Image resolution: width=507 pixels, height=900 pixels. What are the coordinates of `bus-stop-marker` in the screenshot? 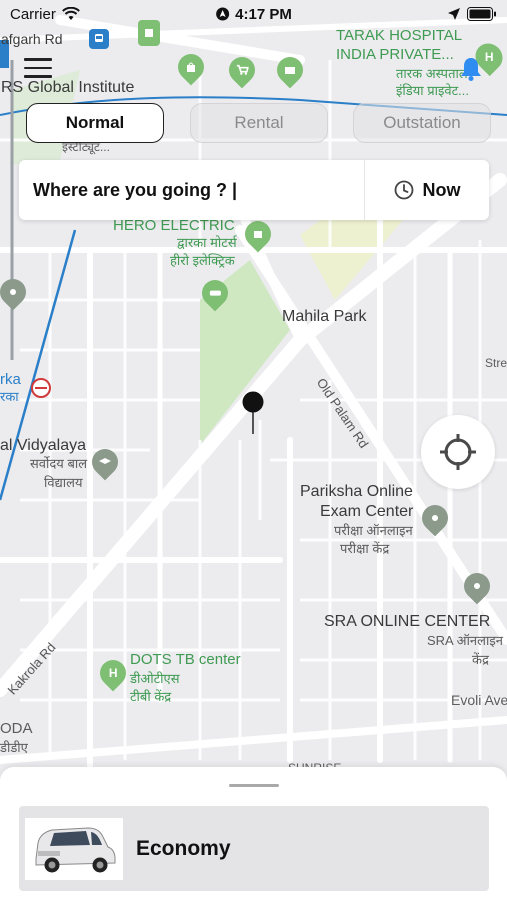 It's located at (99, 39).